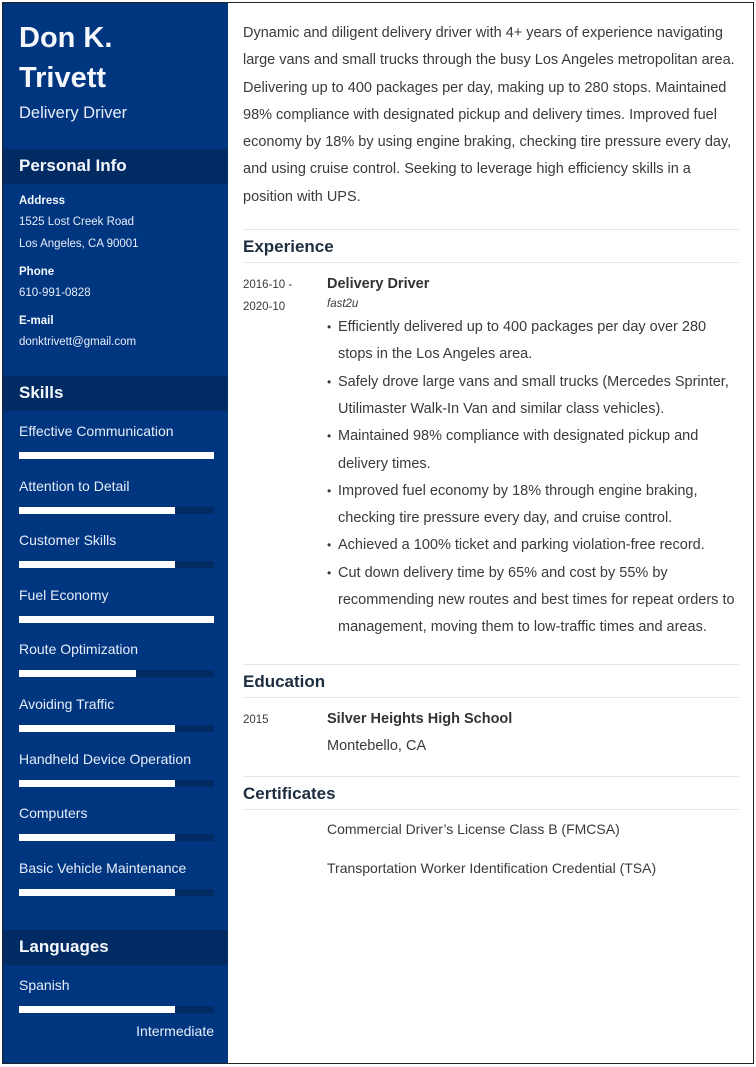 This screenshot has width=756, height=1067. I want to click on languages-heading: Languages, so click(115, 948).